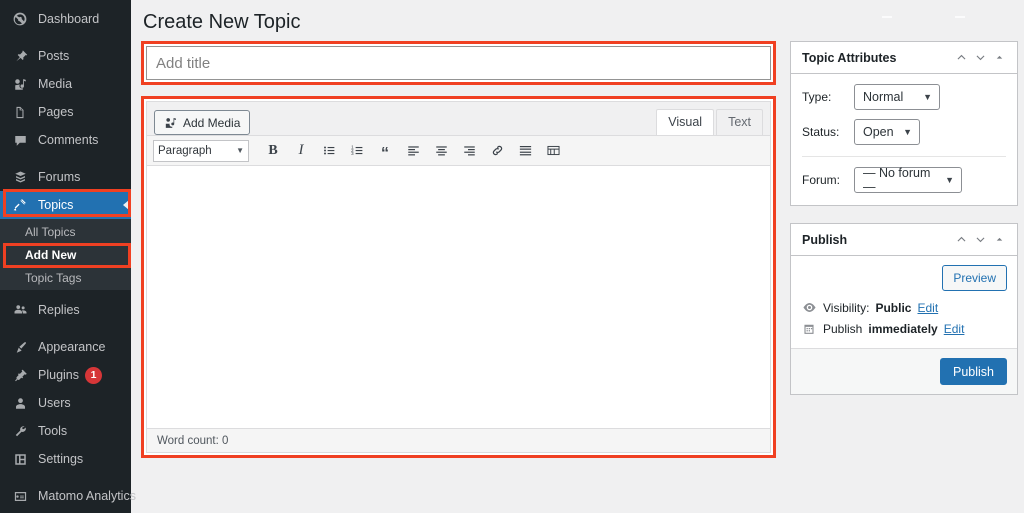 The height and width of the screenshot is (513, 1024). Describe the element at coordinates (413, 151) in the screenshot. I see `align-left-icon` at that location.